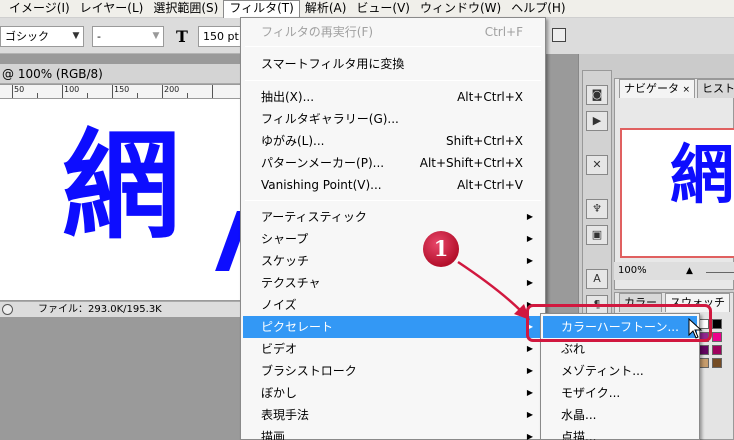 This screenshot has width=734, height=440. What do you see at coordinates (120, 309) in the screenshot?
I see `status-bar: ファイル：293.0K/195.3K` at bounding box center [120, 309].